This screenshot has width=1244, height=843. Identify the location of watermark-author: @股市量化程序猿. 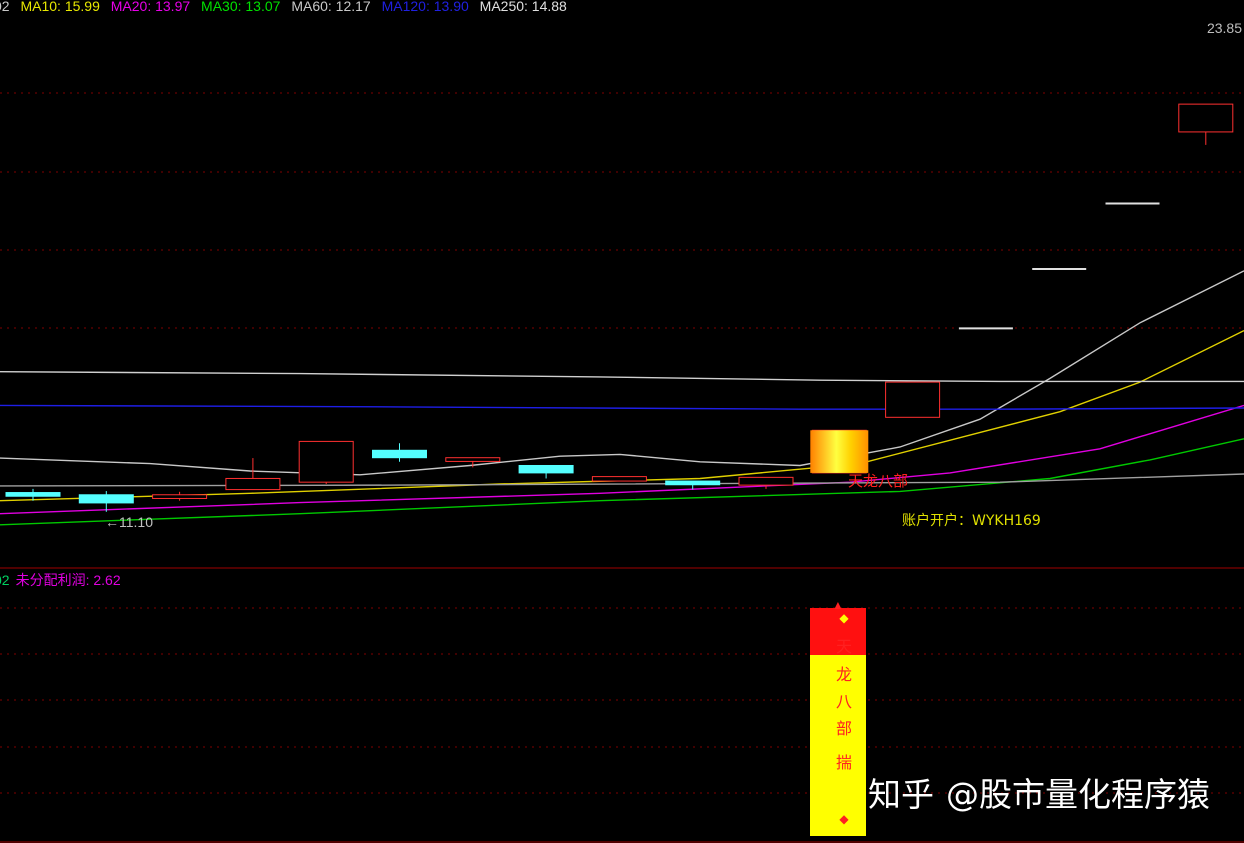
(1078, 794).